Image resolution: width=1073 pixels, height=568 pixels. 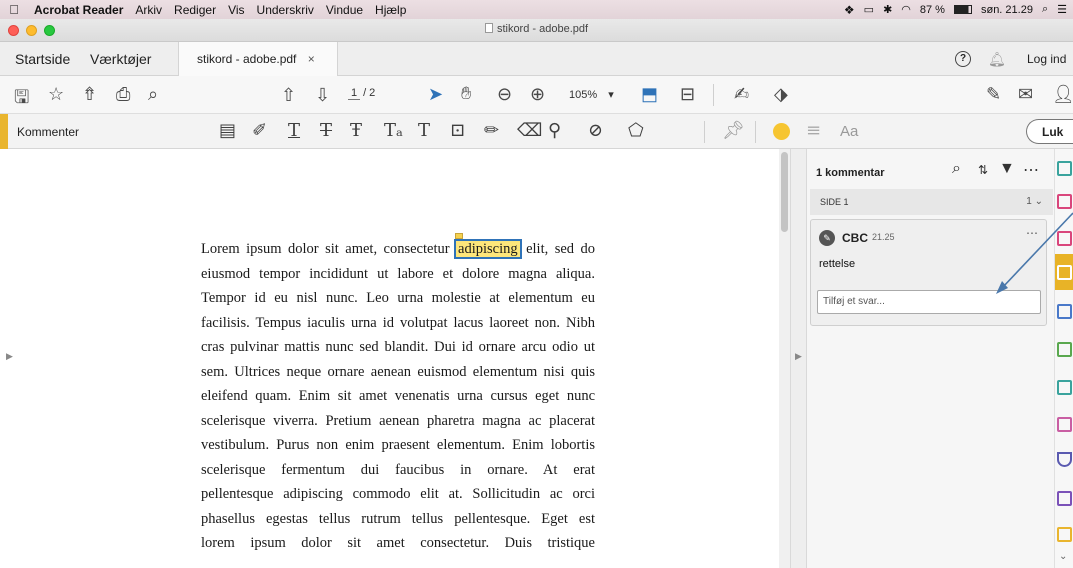 I want to click on fill-sign-icon: ✍︎, so click(x=741, y=94).